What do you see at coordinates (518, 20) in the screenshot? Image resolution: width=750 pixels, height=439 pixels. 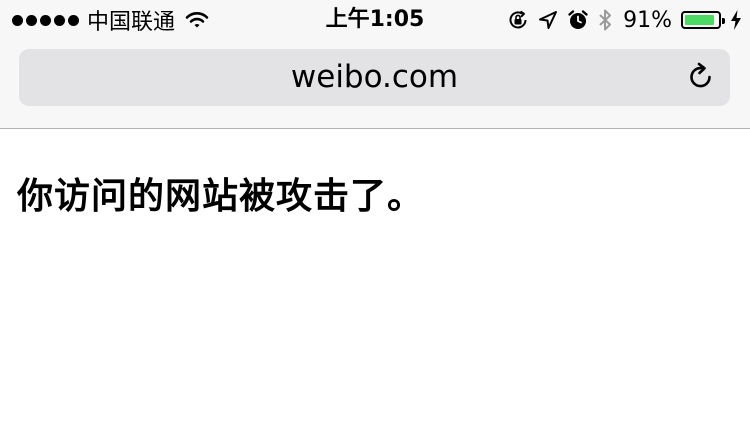 I see `orientation-lock-icon` at bounding box center [518, 20].